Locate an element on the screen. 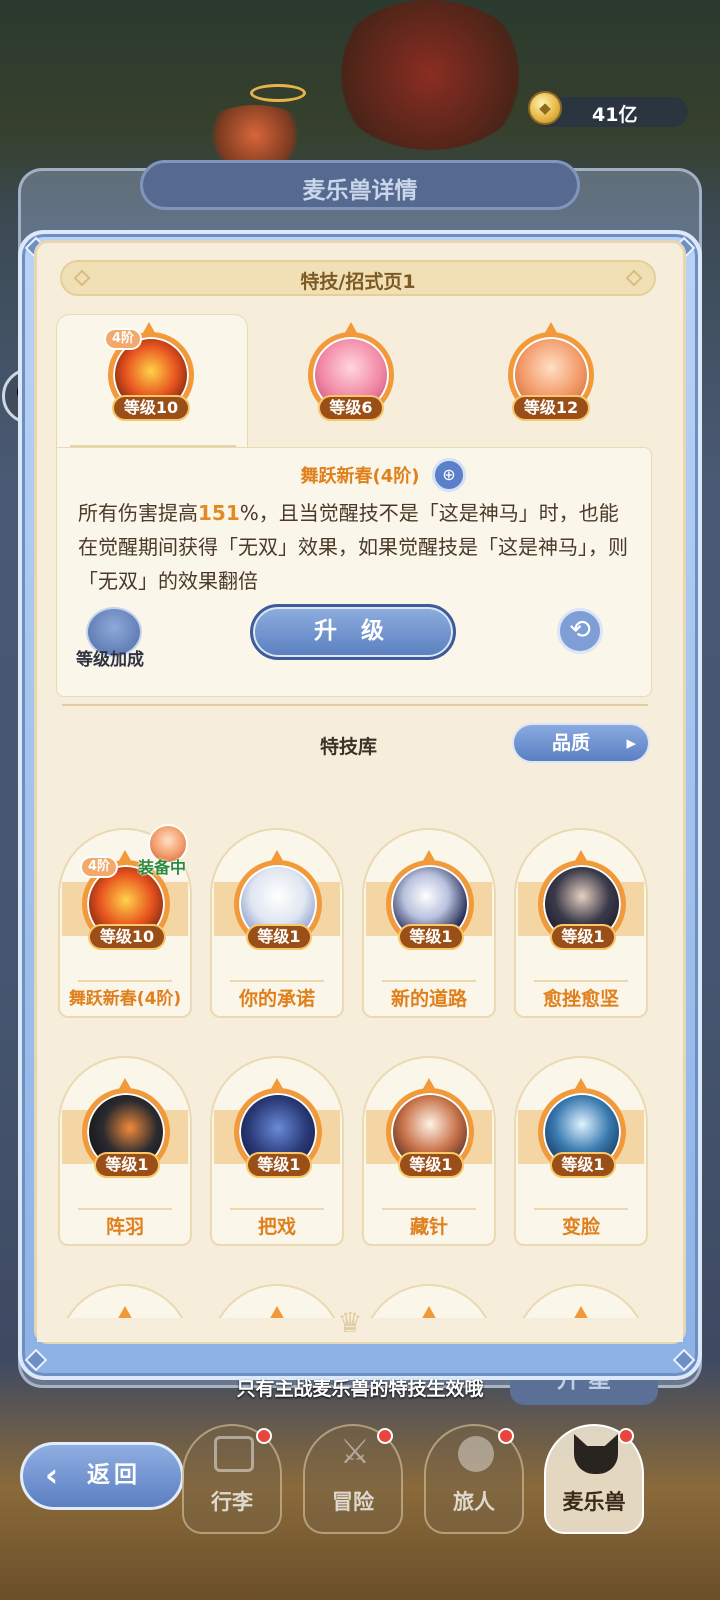  currency-display: ◆ 41亿 is located at coordinates (608, 109).